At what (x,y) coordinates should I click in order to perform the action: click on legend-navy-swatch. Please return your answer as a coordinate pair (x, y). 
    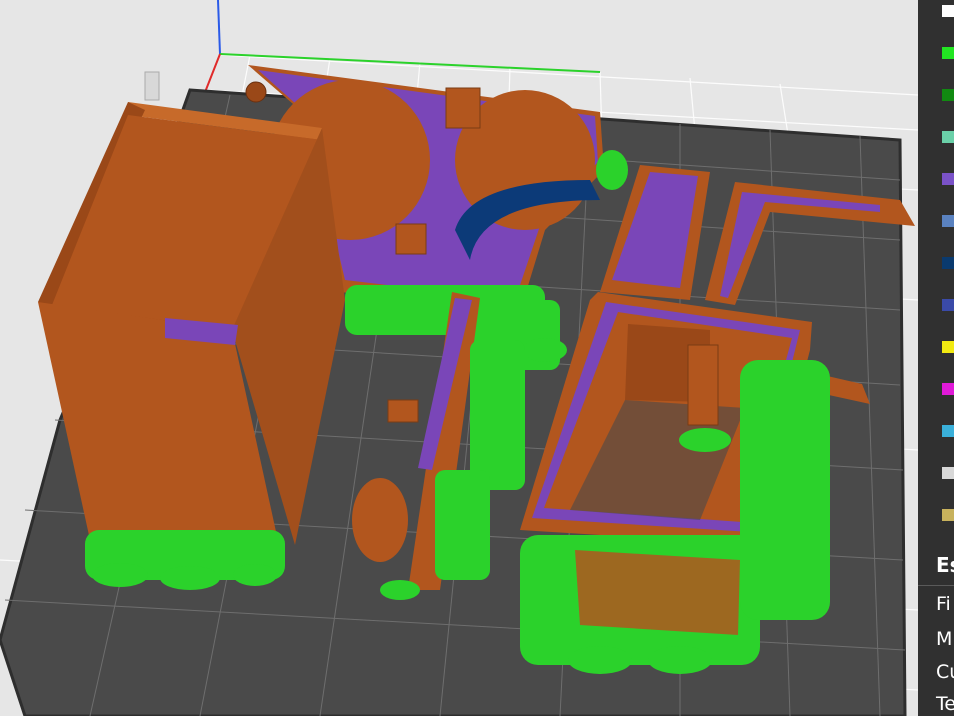
    Looking at the image, I should click on (948, 263).